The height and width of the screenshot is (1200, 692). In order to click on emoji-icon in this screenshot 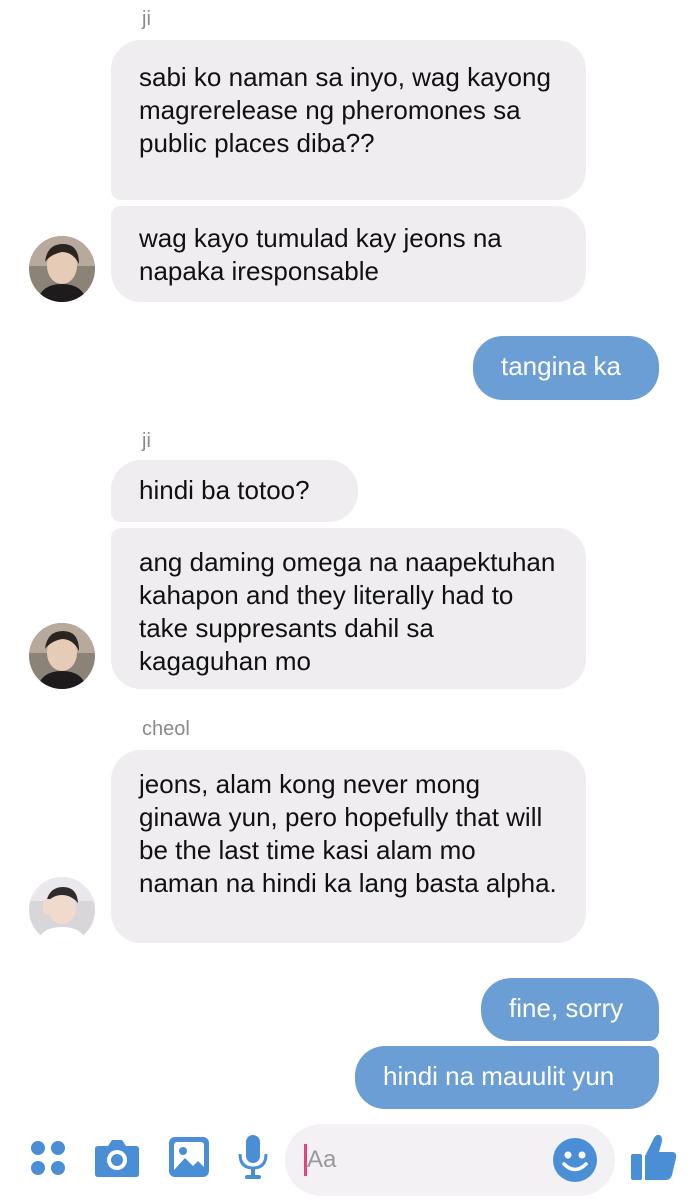, I will do `click(575, 1162)`.